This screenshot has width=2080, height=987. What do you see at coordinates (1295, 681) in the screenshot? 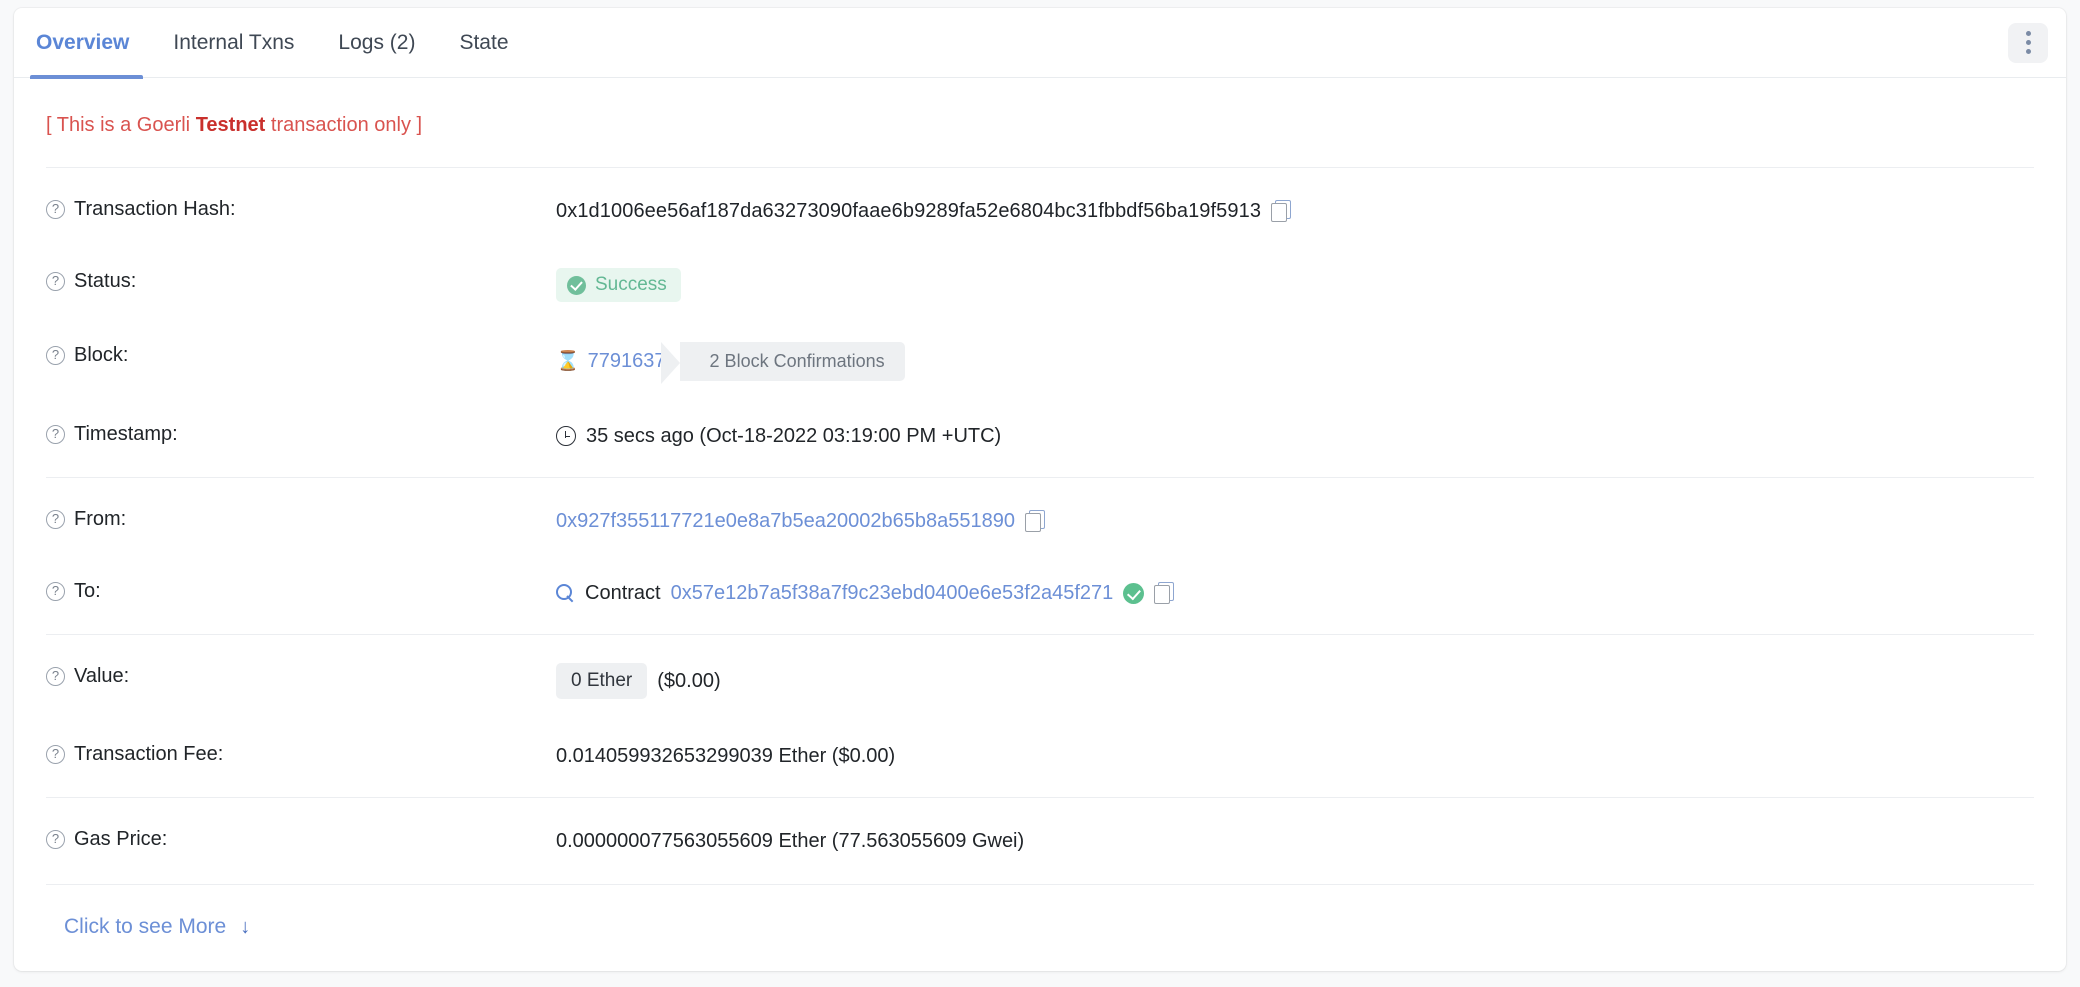
I see `value-amount: 0 Ether ($0.00)` at bounding box center [1295, 681].